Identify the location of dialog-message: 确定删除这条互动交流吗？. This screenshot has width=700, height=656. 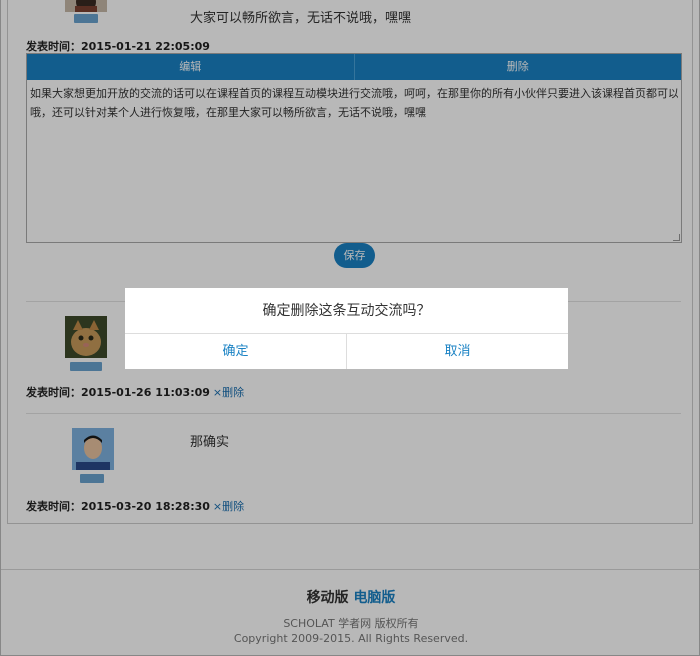
(346, 311).